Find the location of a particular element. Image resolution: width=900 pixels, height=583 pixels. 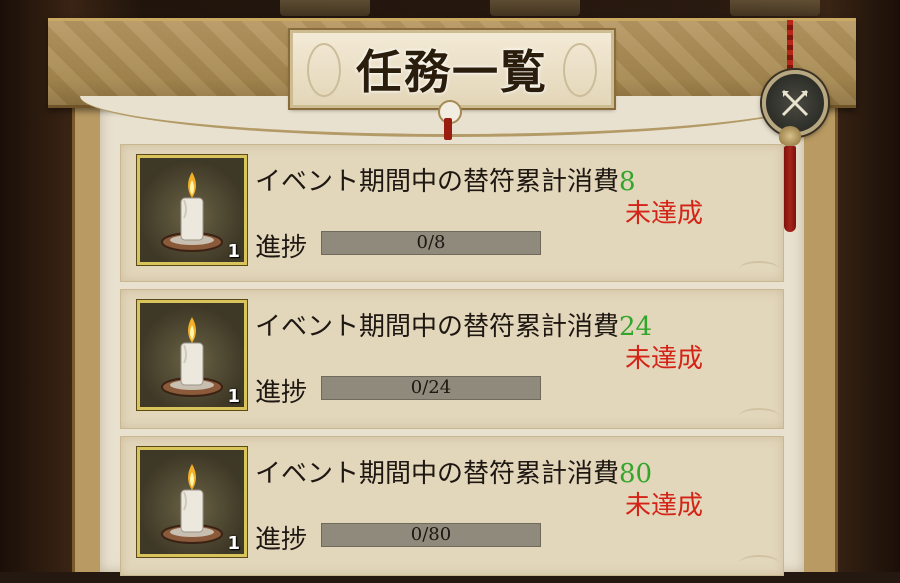

mission-description: イベント期間中の替符累計消費80 is located at coordinates (453, 471).